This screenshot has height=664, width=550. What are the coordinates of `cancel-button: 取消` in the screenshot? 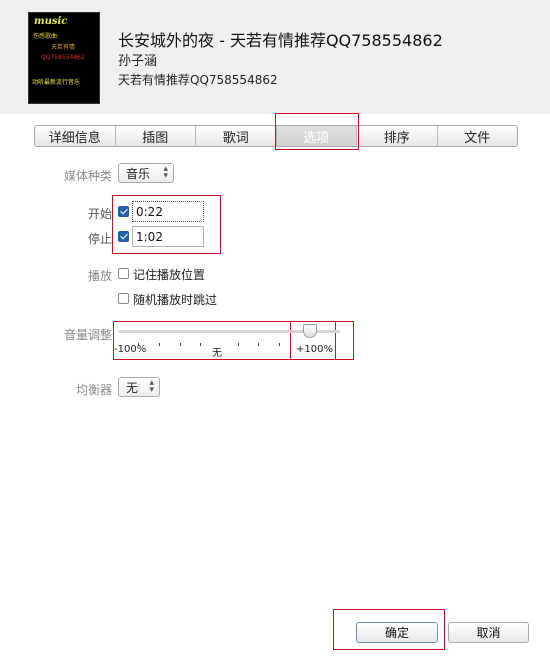 It's located at (488, 632).